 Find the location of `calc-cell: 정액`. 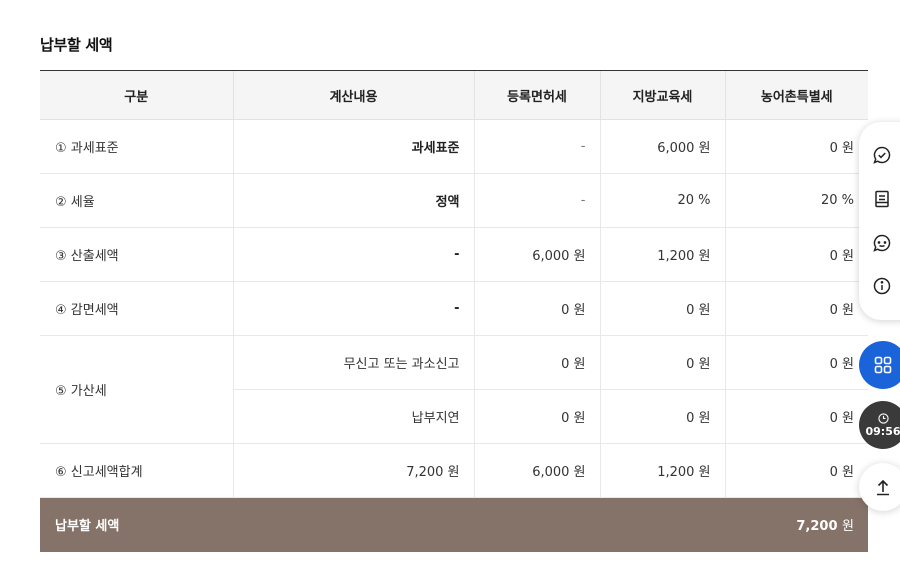

calc-cell: 정액 is located at coordinates (353, 200).